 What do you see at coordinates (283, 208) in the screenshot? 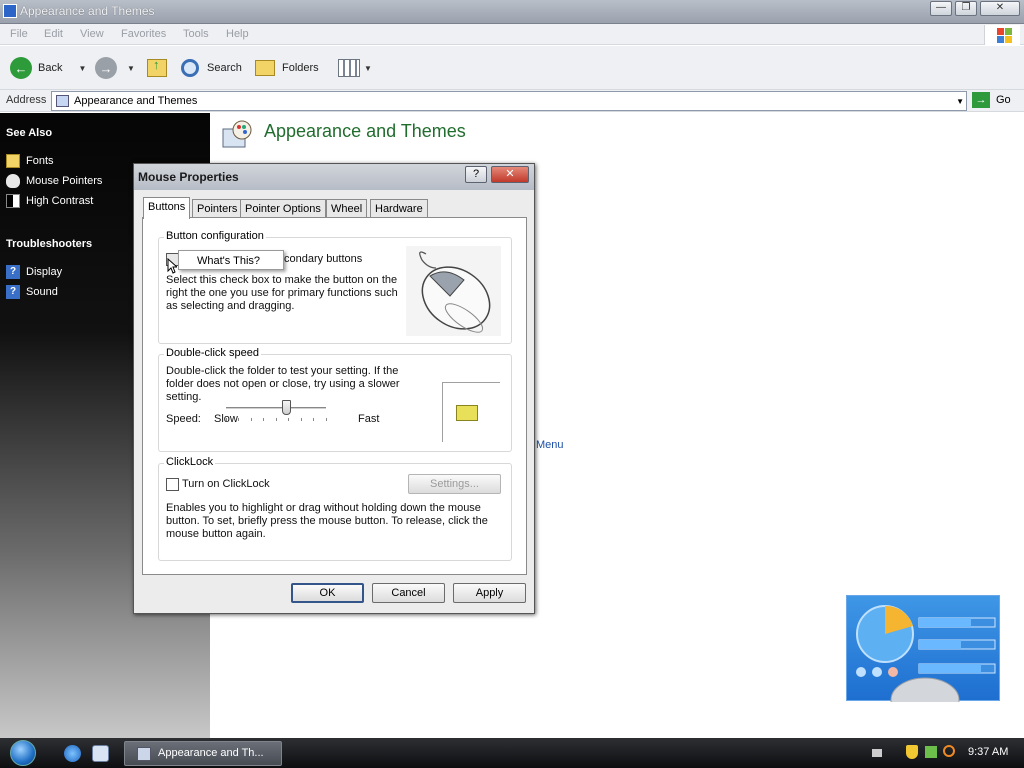
I see `tab-pointer-options: Pointer Options` at bounding box center [283, 208].